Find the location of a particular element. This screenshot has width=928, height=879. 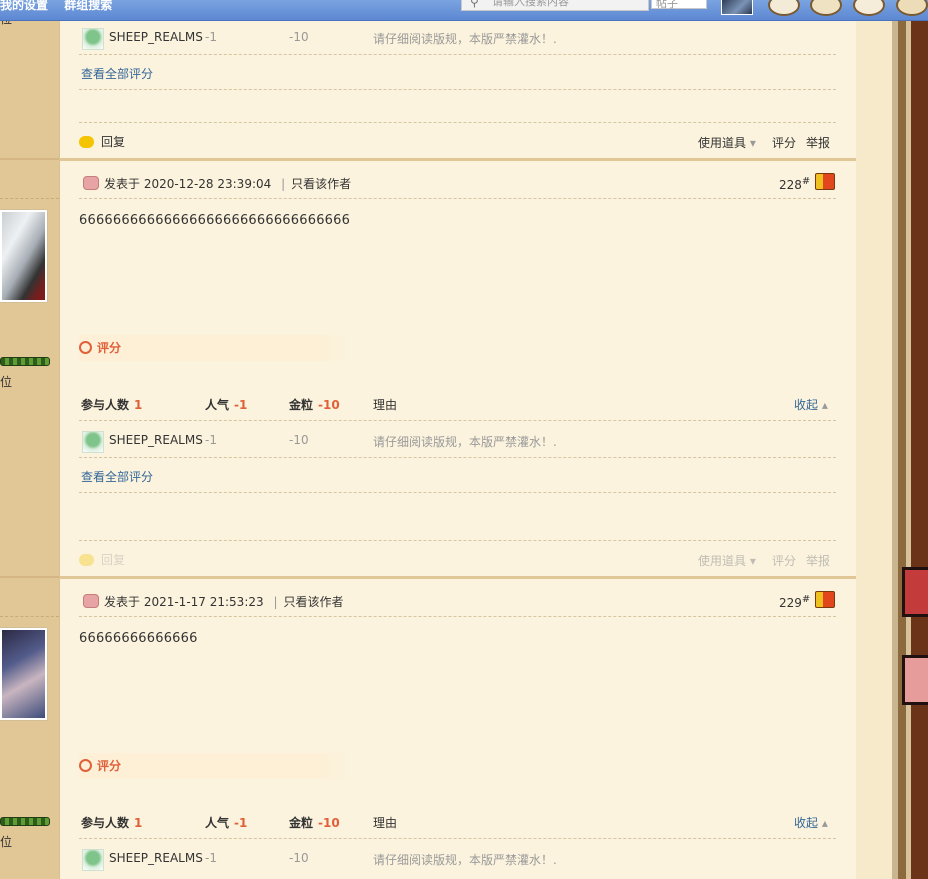

rating-banner: 评分 is located at coordinates (214, 766).